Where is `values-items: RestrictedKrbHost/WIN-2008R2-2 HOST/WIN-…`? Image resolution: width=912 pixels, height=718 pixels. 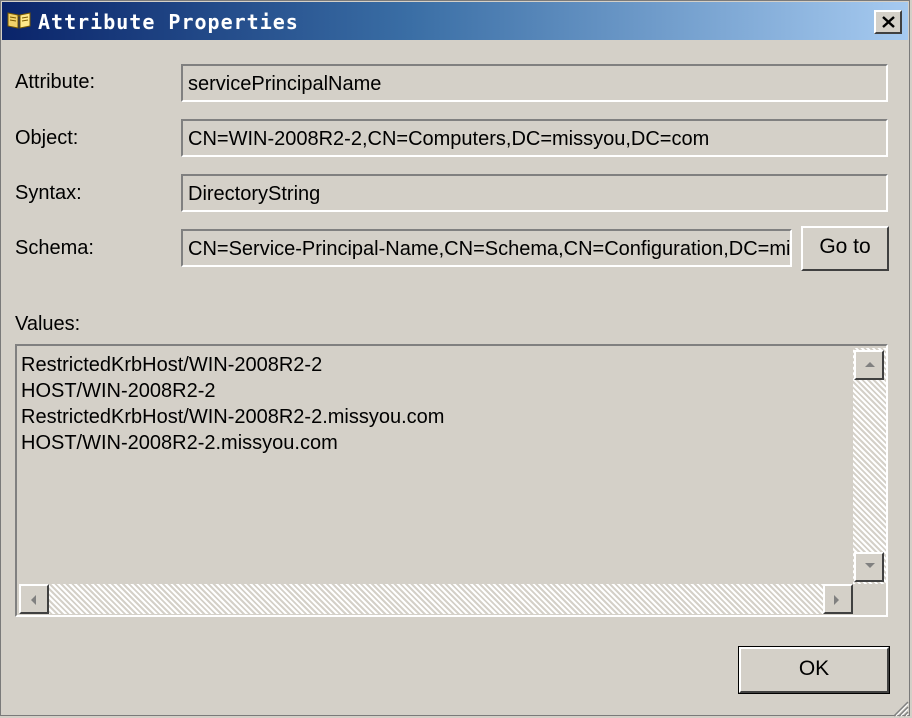 values-items: RestrictedKrbHost/WIN-2008R2-2 HOST/WIN-… is located at coordinates (232, 404).